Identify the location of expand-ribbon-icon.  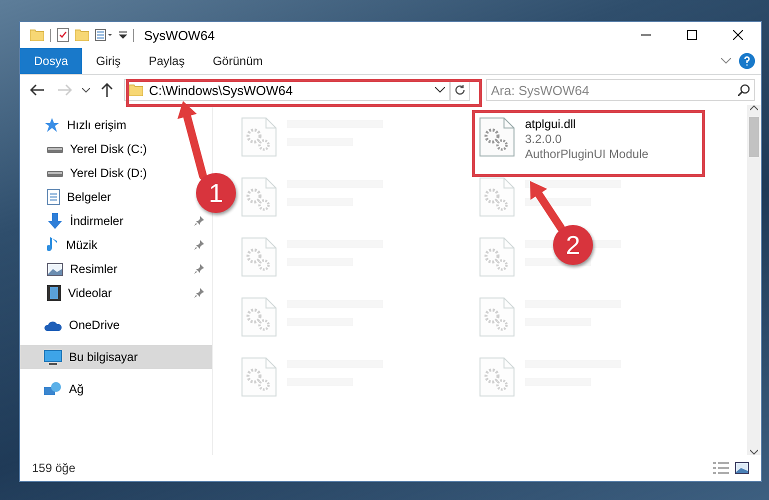
(726, 61).